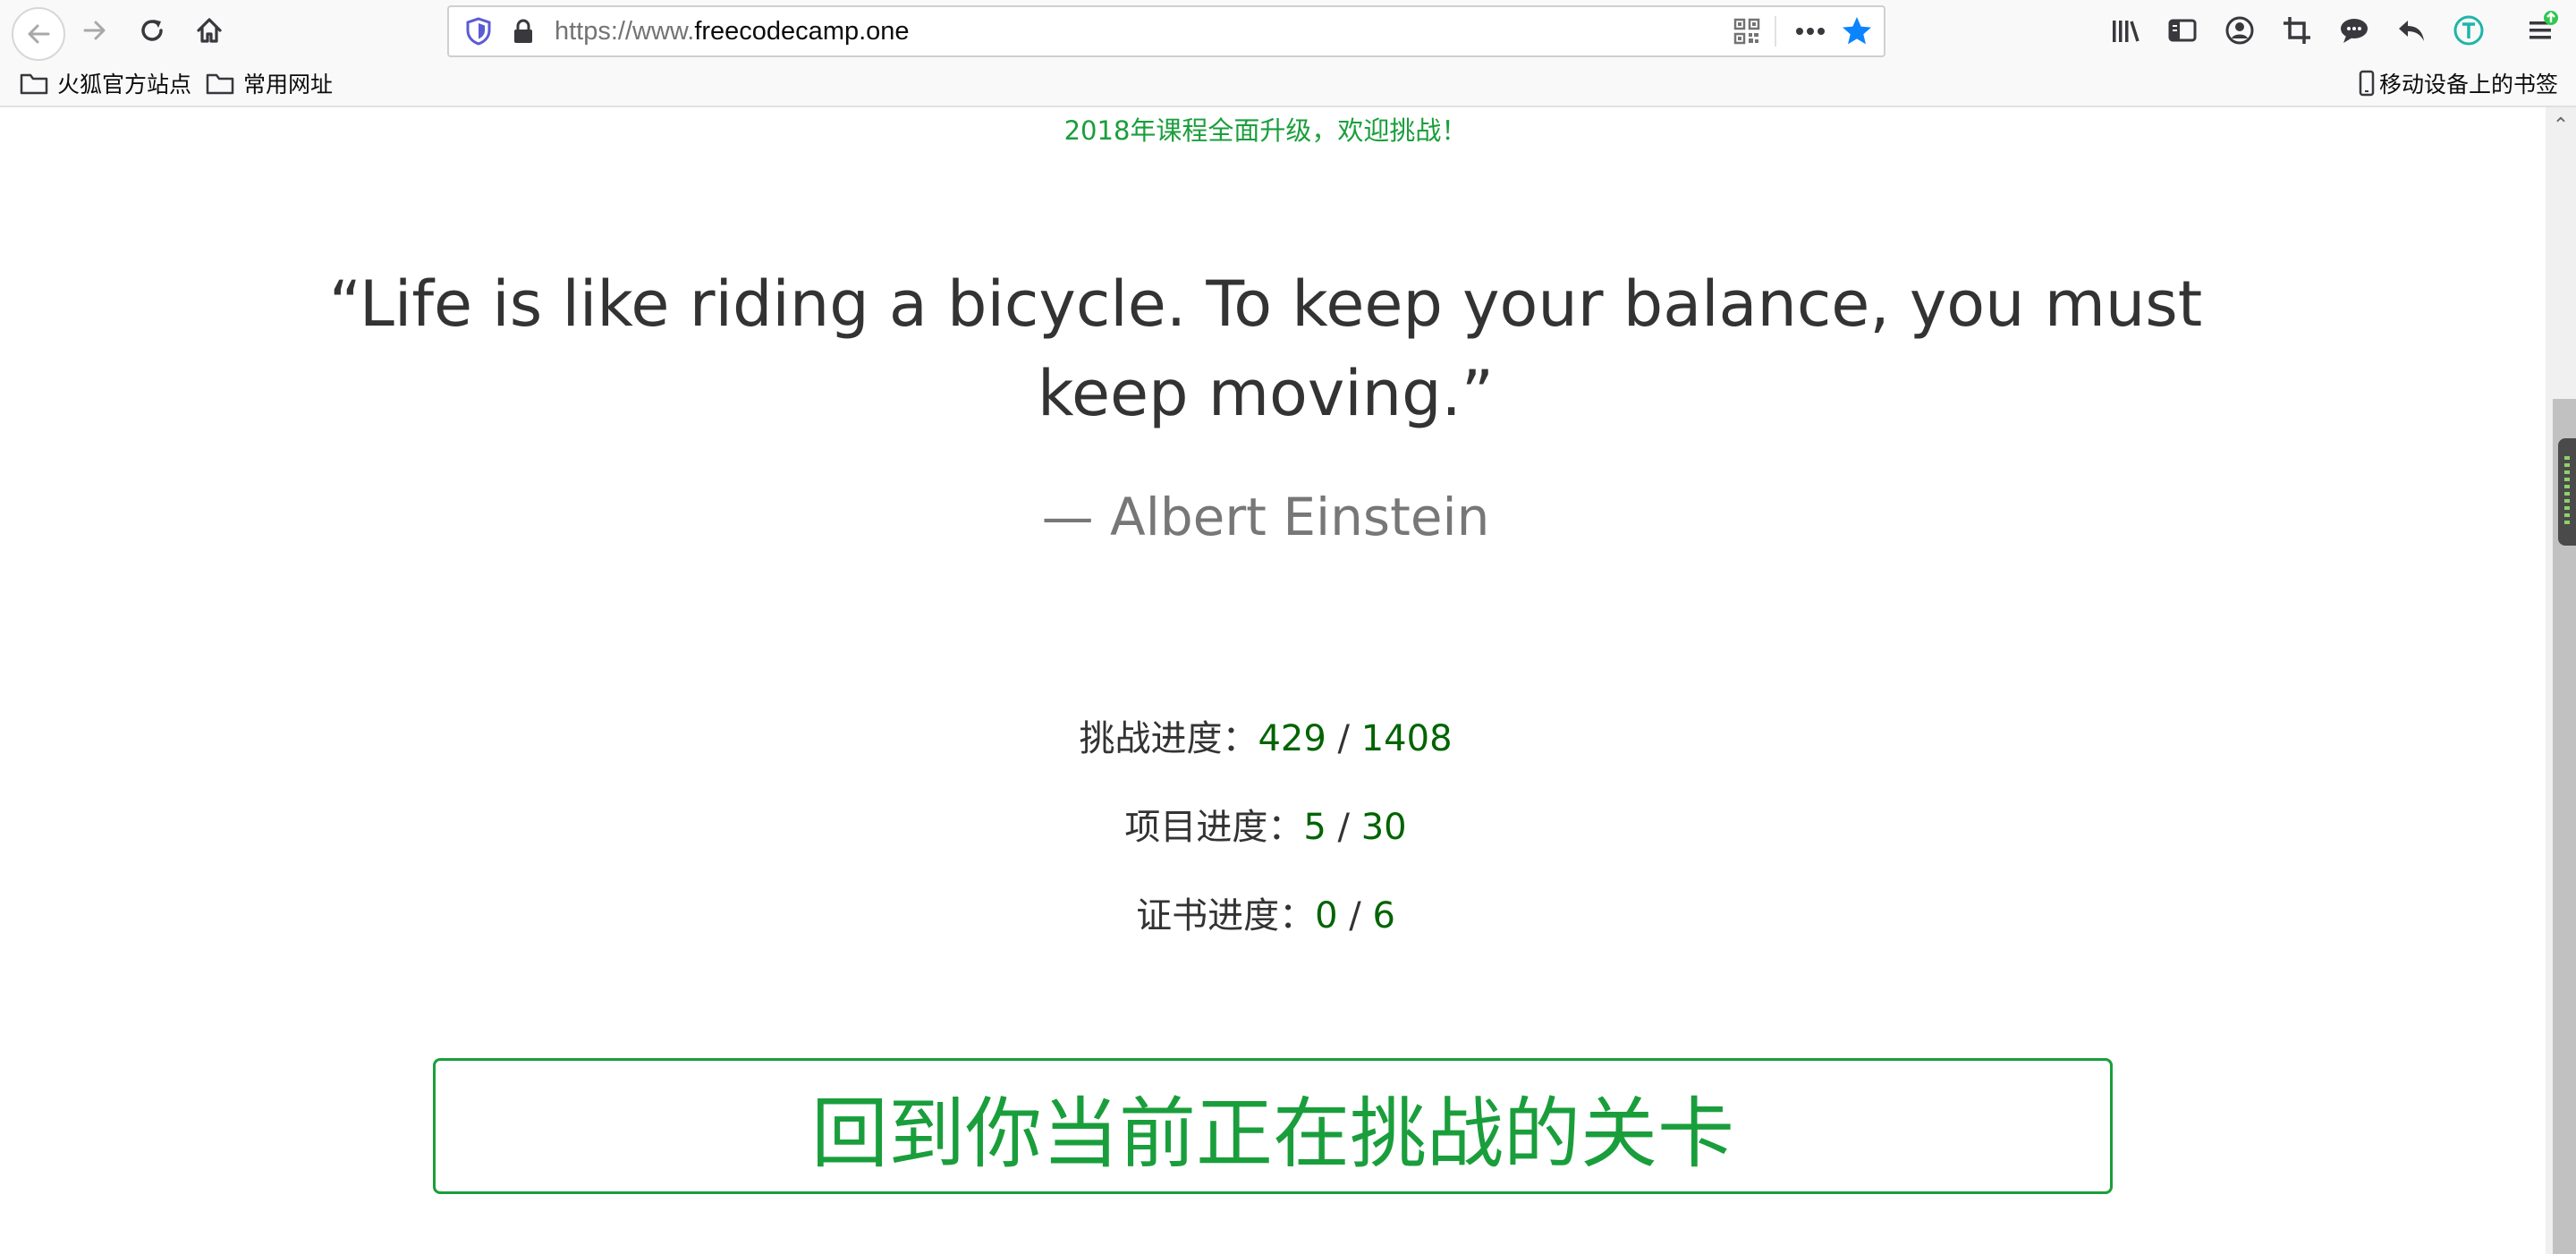 This screenshot has width=2576, height=1254. I want to click on library-icon, so click(2125, 31).